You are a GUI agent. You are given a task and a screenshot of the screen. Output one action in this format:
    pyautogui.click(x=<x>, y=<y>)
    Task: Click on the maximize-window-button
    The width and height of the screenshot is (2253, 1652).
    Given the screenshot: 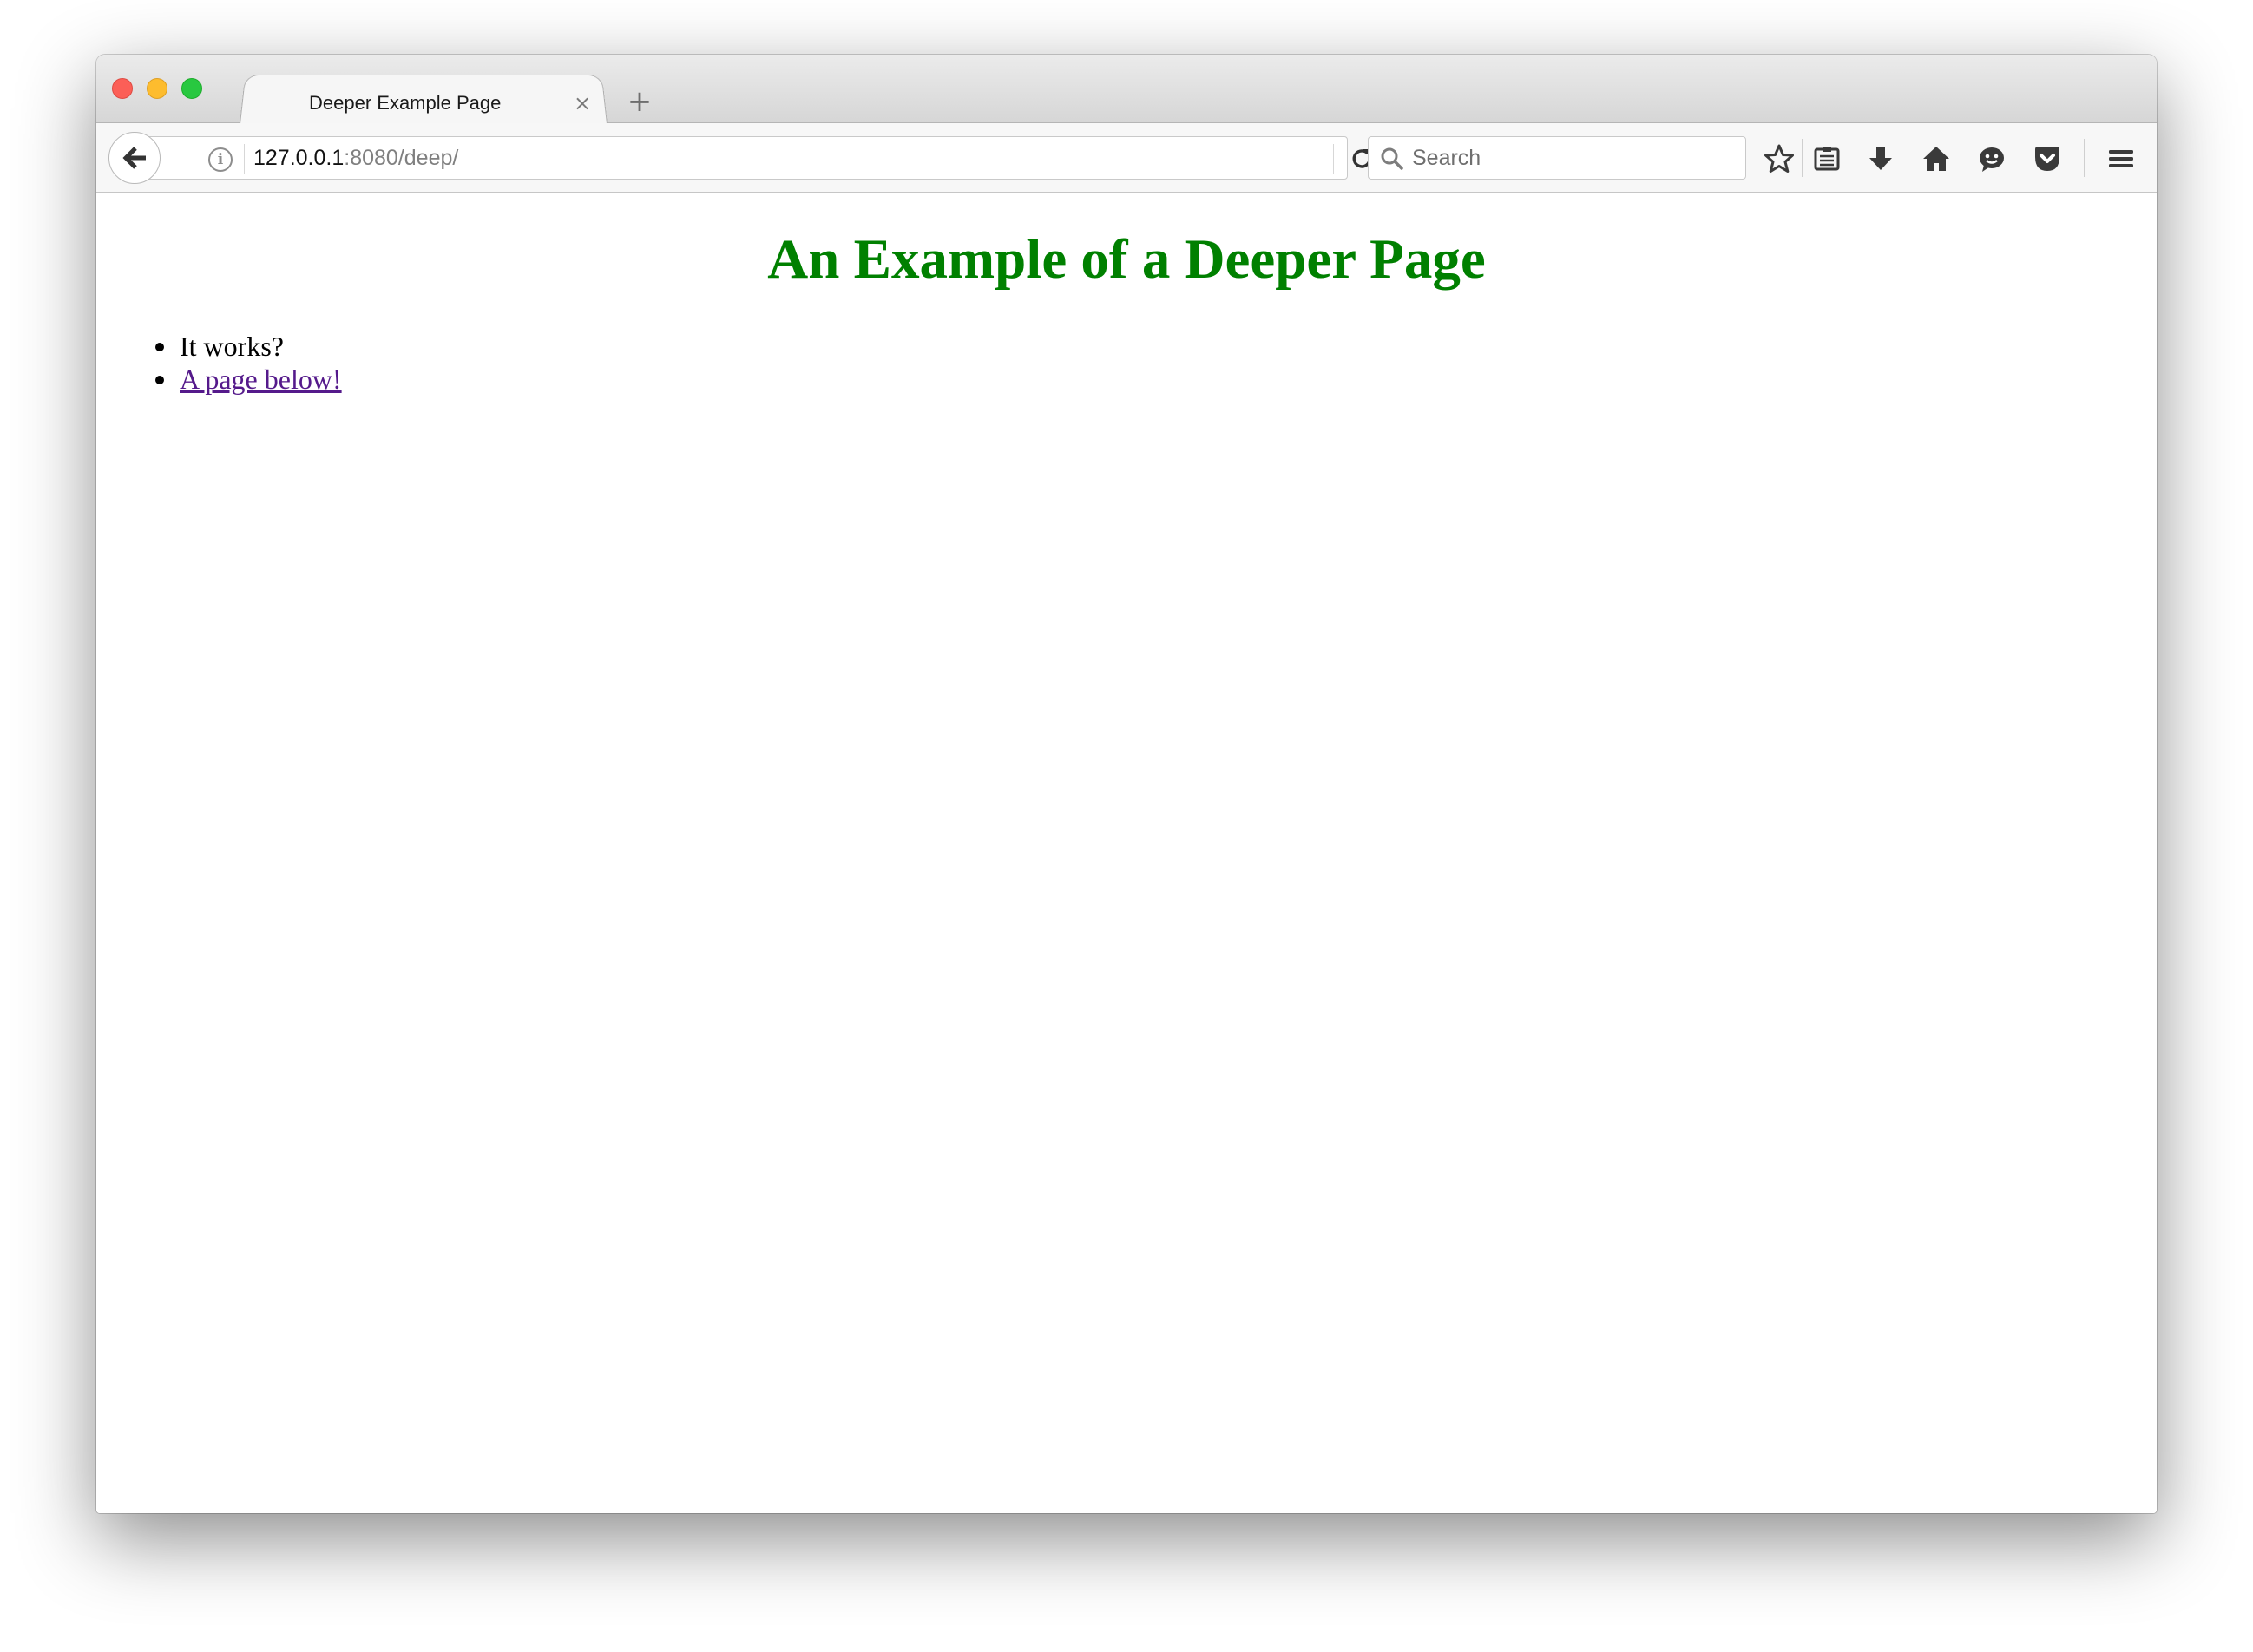 What is the action you would take?
    pyautogui.click(x=191, y=88)
    